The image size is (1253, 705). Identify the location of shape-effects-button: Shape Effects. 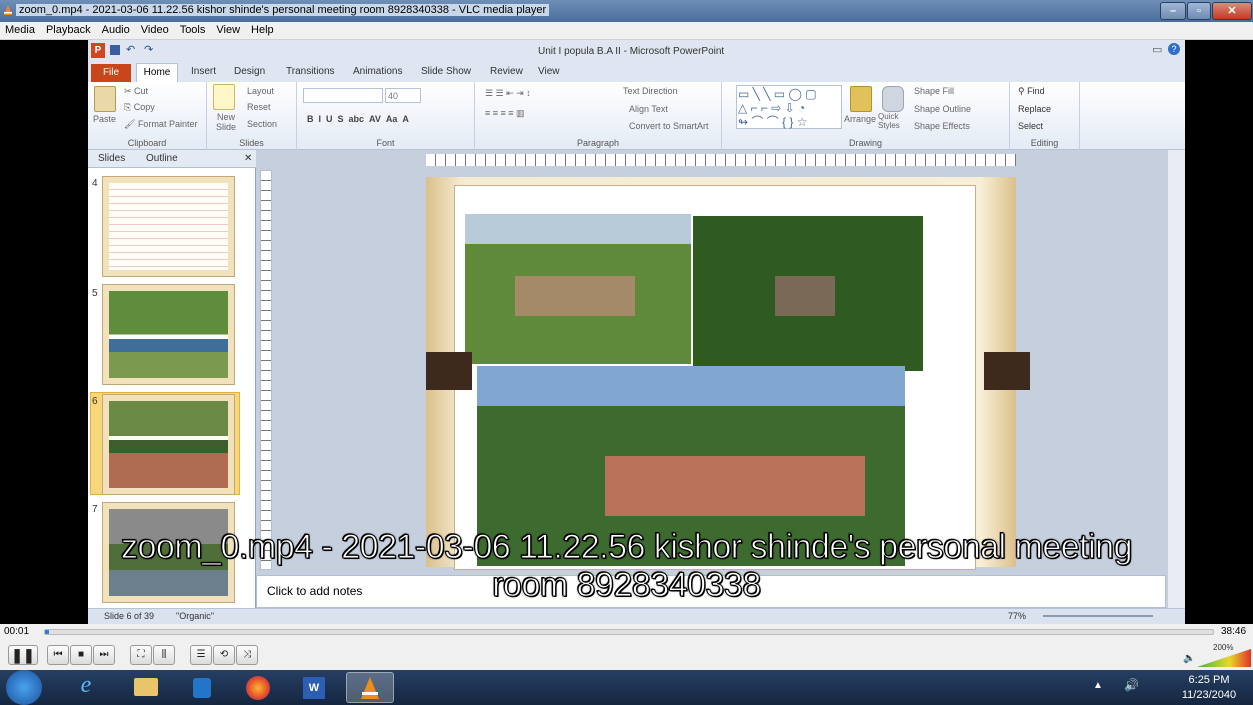
(942, 126).